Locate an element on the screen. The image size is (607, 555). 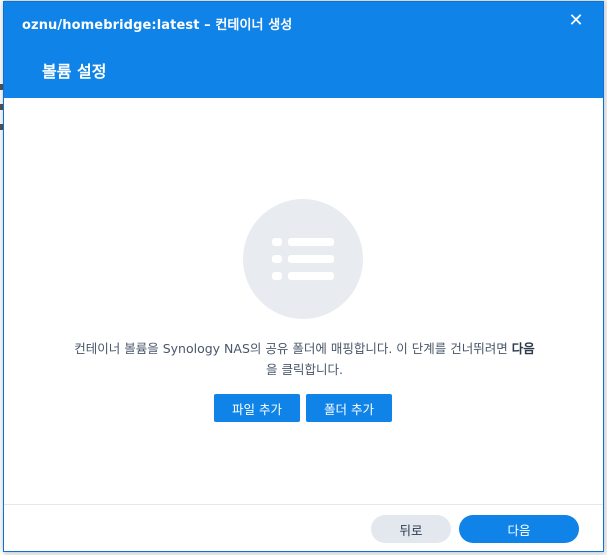
description-next-emphasis: 다음 is located at coordinates (523, 348).